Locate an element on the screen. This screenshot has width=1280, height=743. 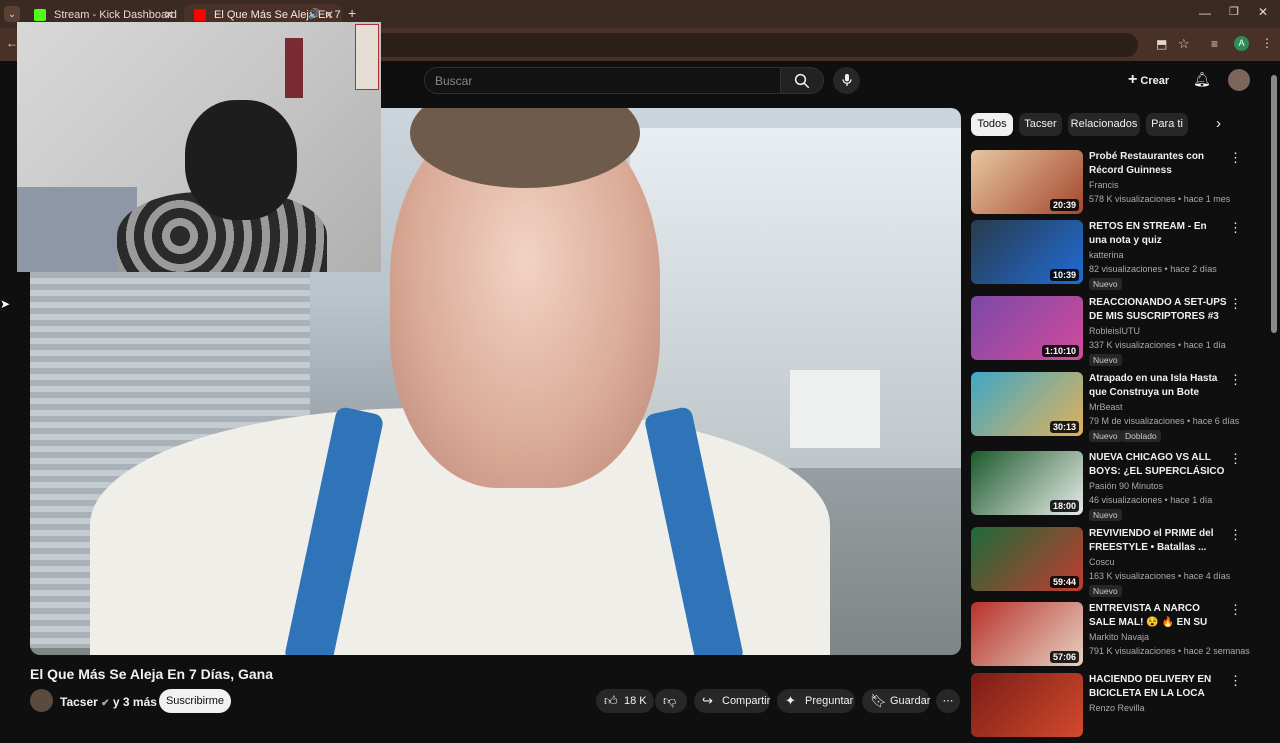
like-button: 👍︎ 18 K is located at coordinates (625, 701).